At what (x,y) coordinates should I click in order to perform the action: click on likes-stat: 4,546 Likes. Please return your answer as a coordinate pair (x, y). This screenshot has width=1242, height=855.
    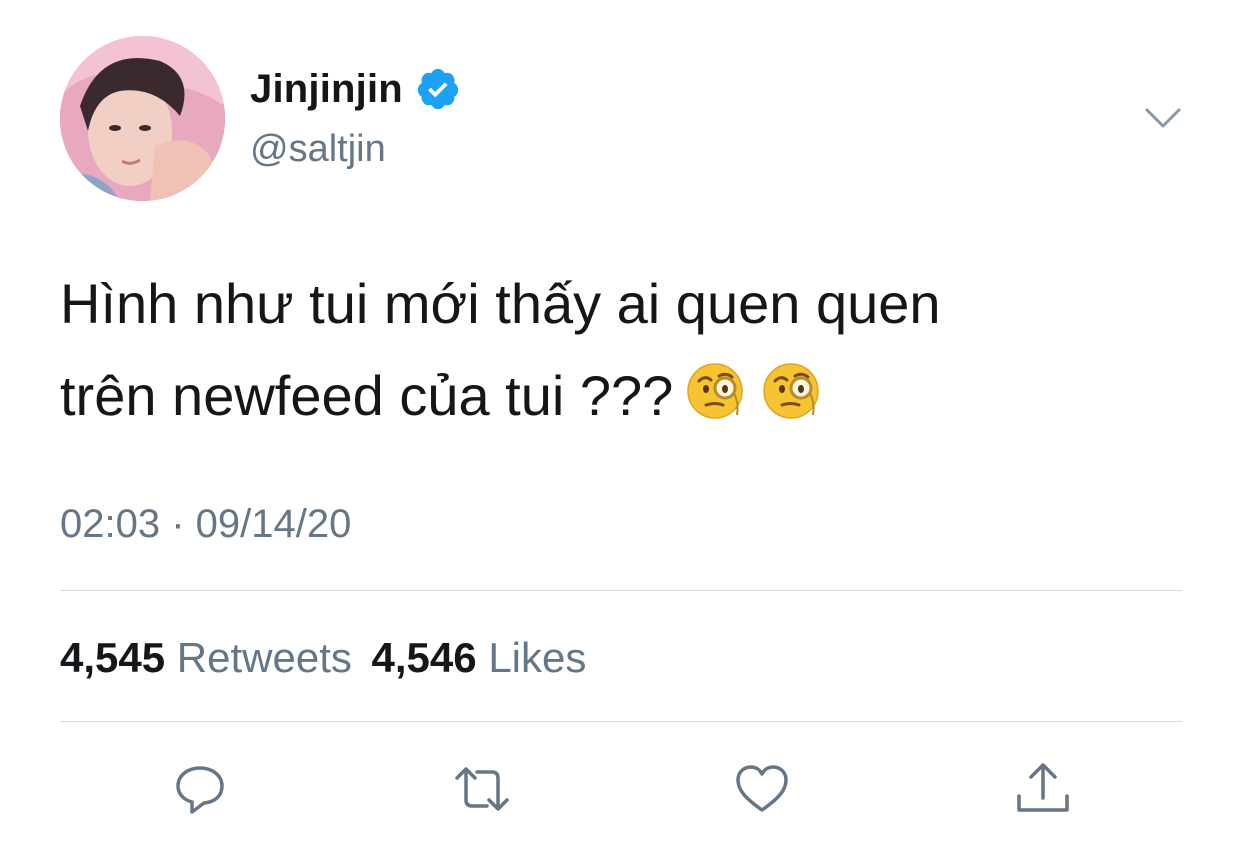
    Looking at the image, I should click on (479, 657).